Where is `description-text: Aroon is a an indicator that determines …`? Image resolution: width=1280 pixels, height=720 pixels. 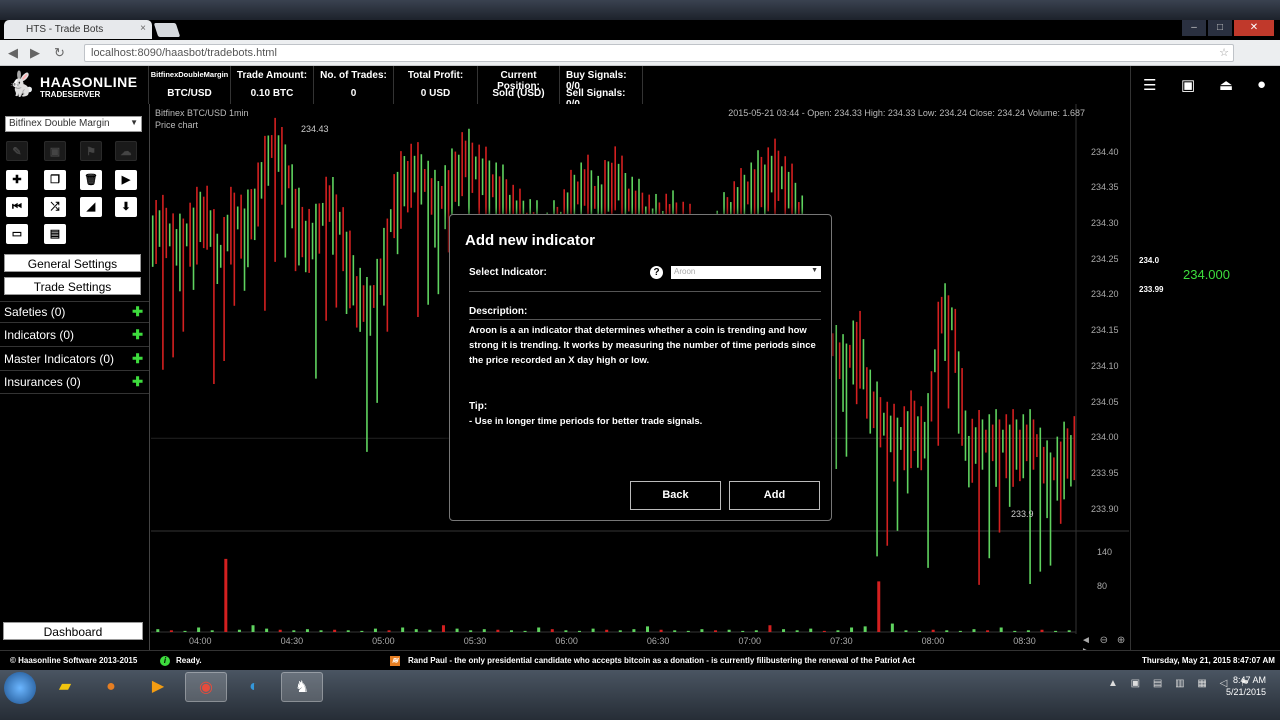 description-text: Aroon is a an indicator that determines … is located at coordinates (642, 345).